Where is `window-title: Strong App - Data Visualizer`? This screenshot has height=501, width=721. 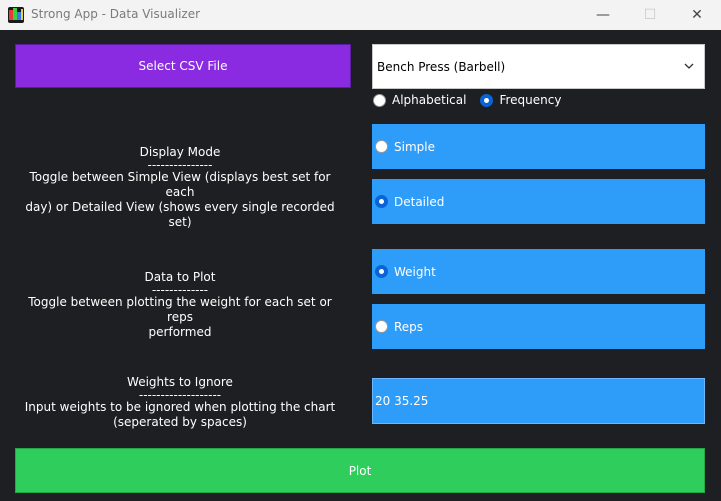 window-title: Strong App - Data Visualizer is located at coordinates (116, 14).